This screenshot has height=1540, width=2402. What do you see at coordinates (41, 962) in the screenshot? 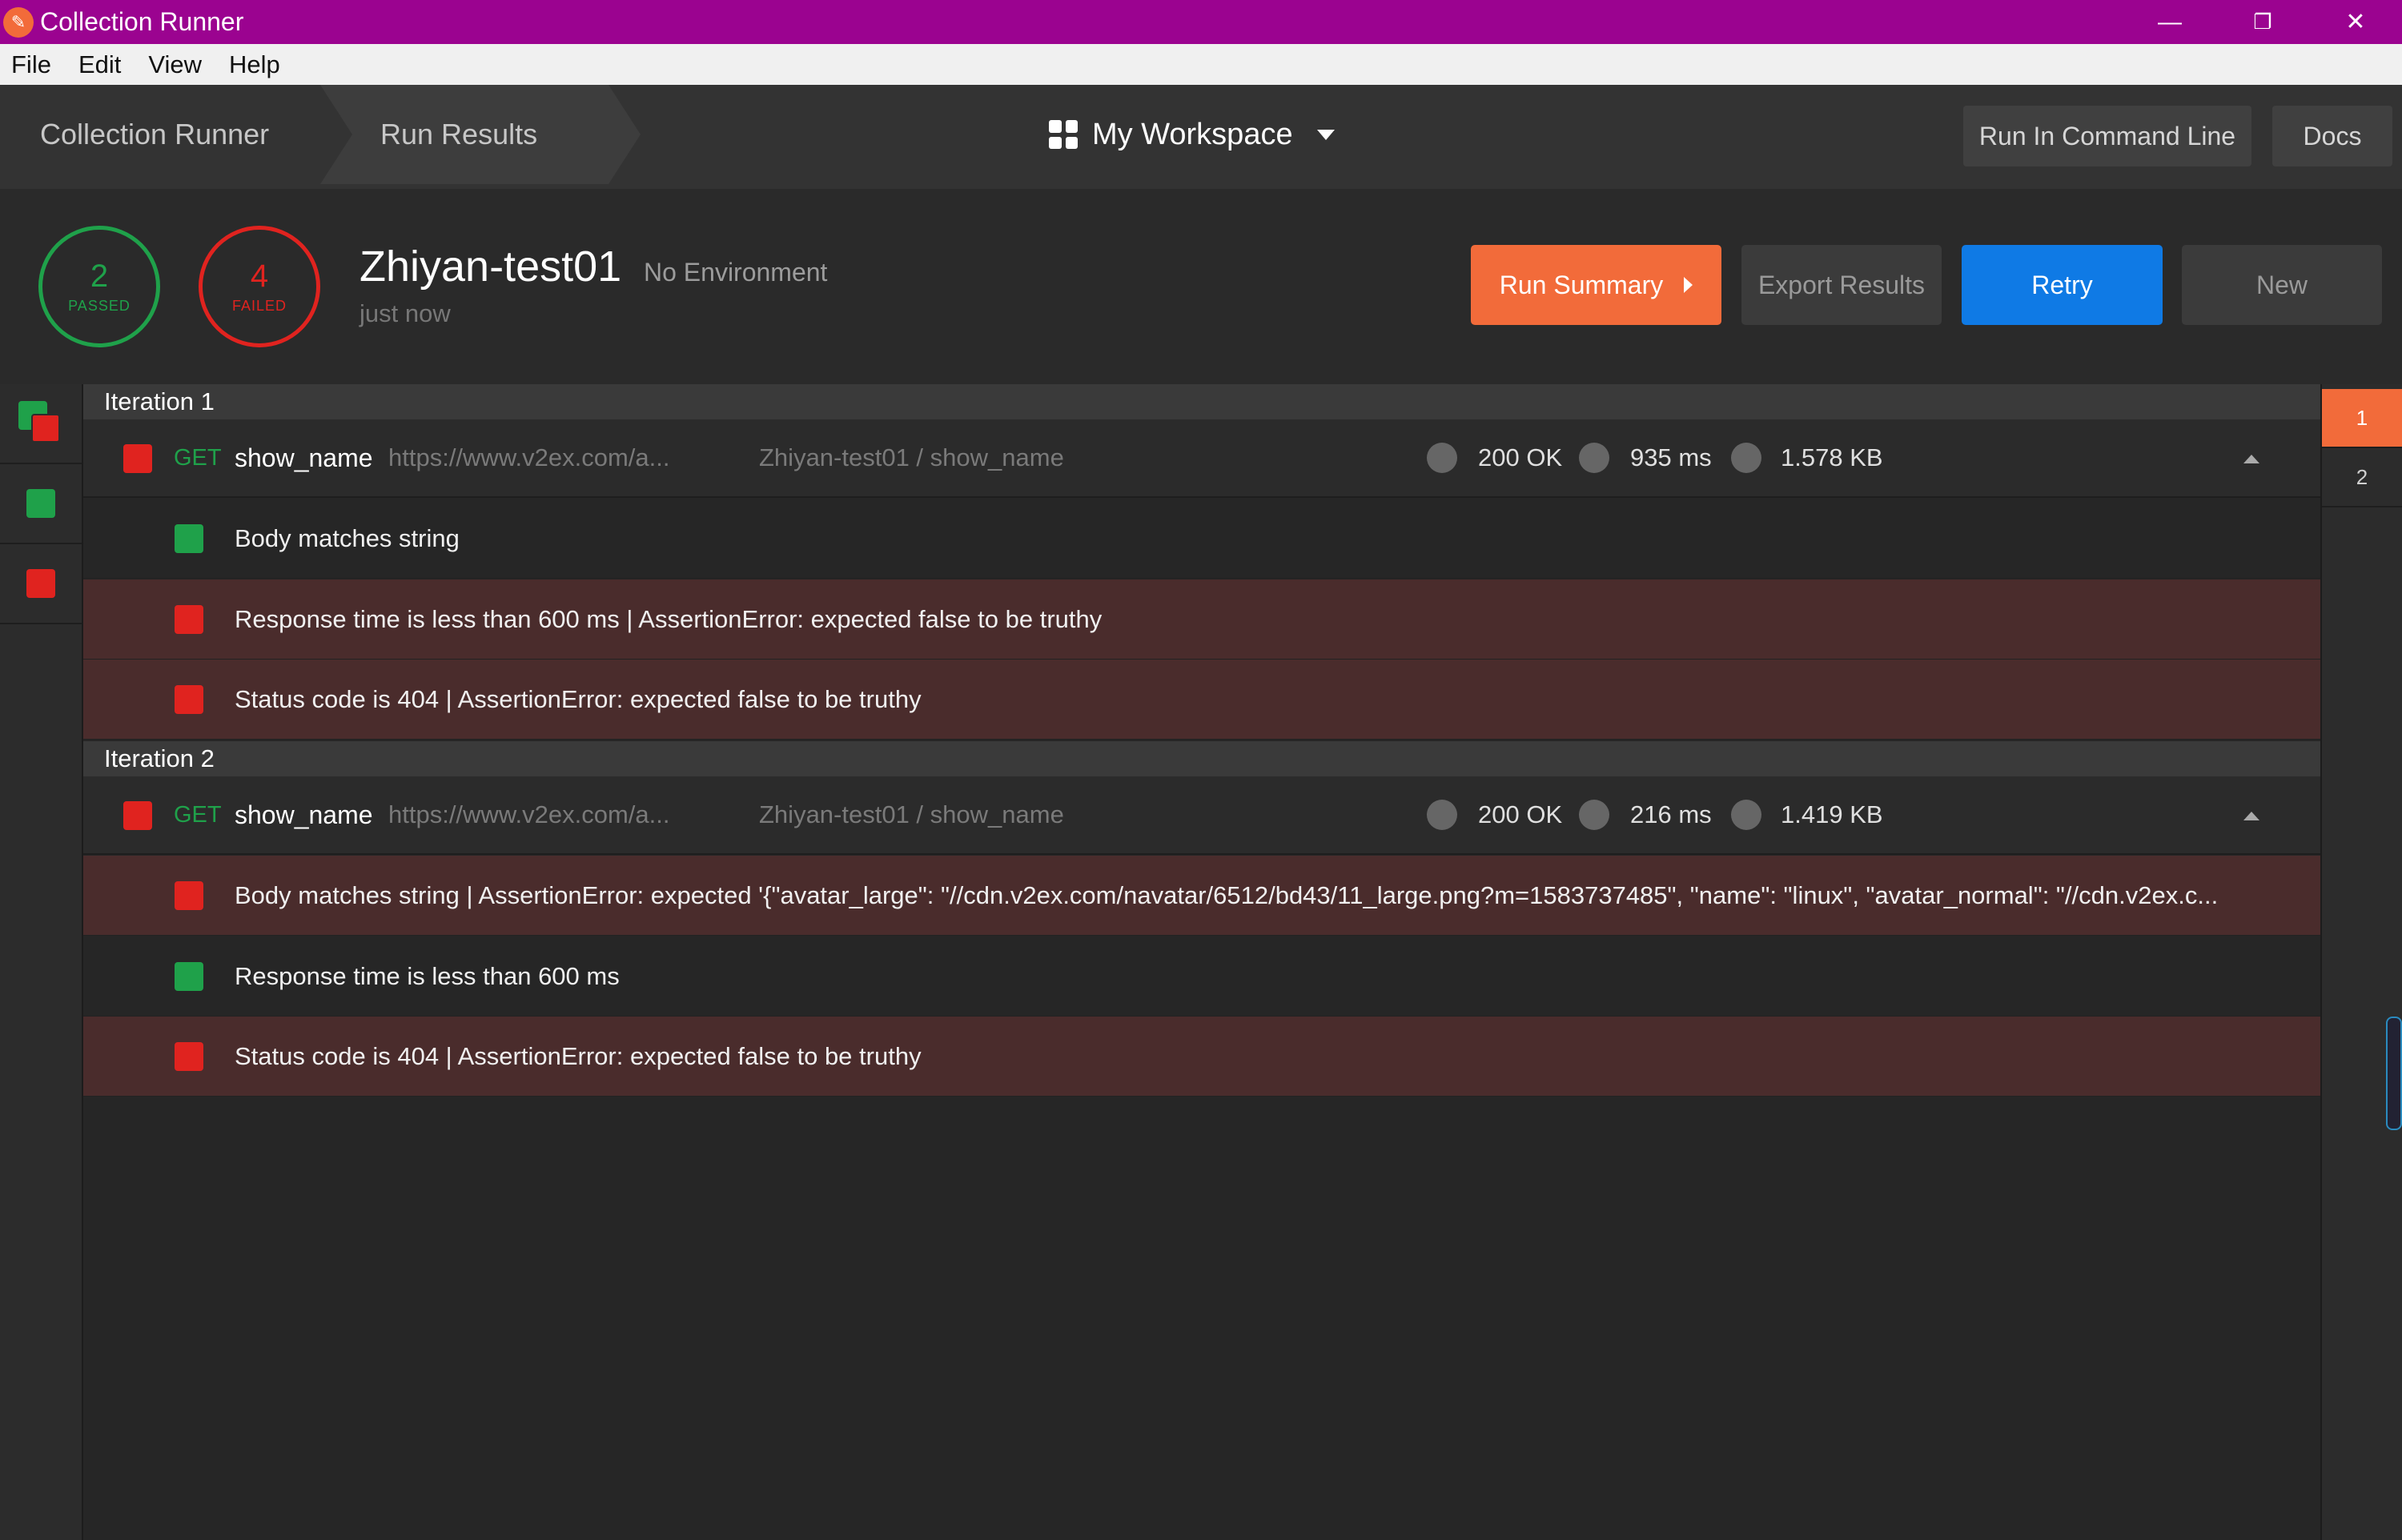
I see `result-filter-rail` at bounding box center [41, 962].